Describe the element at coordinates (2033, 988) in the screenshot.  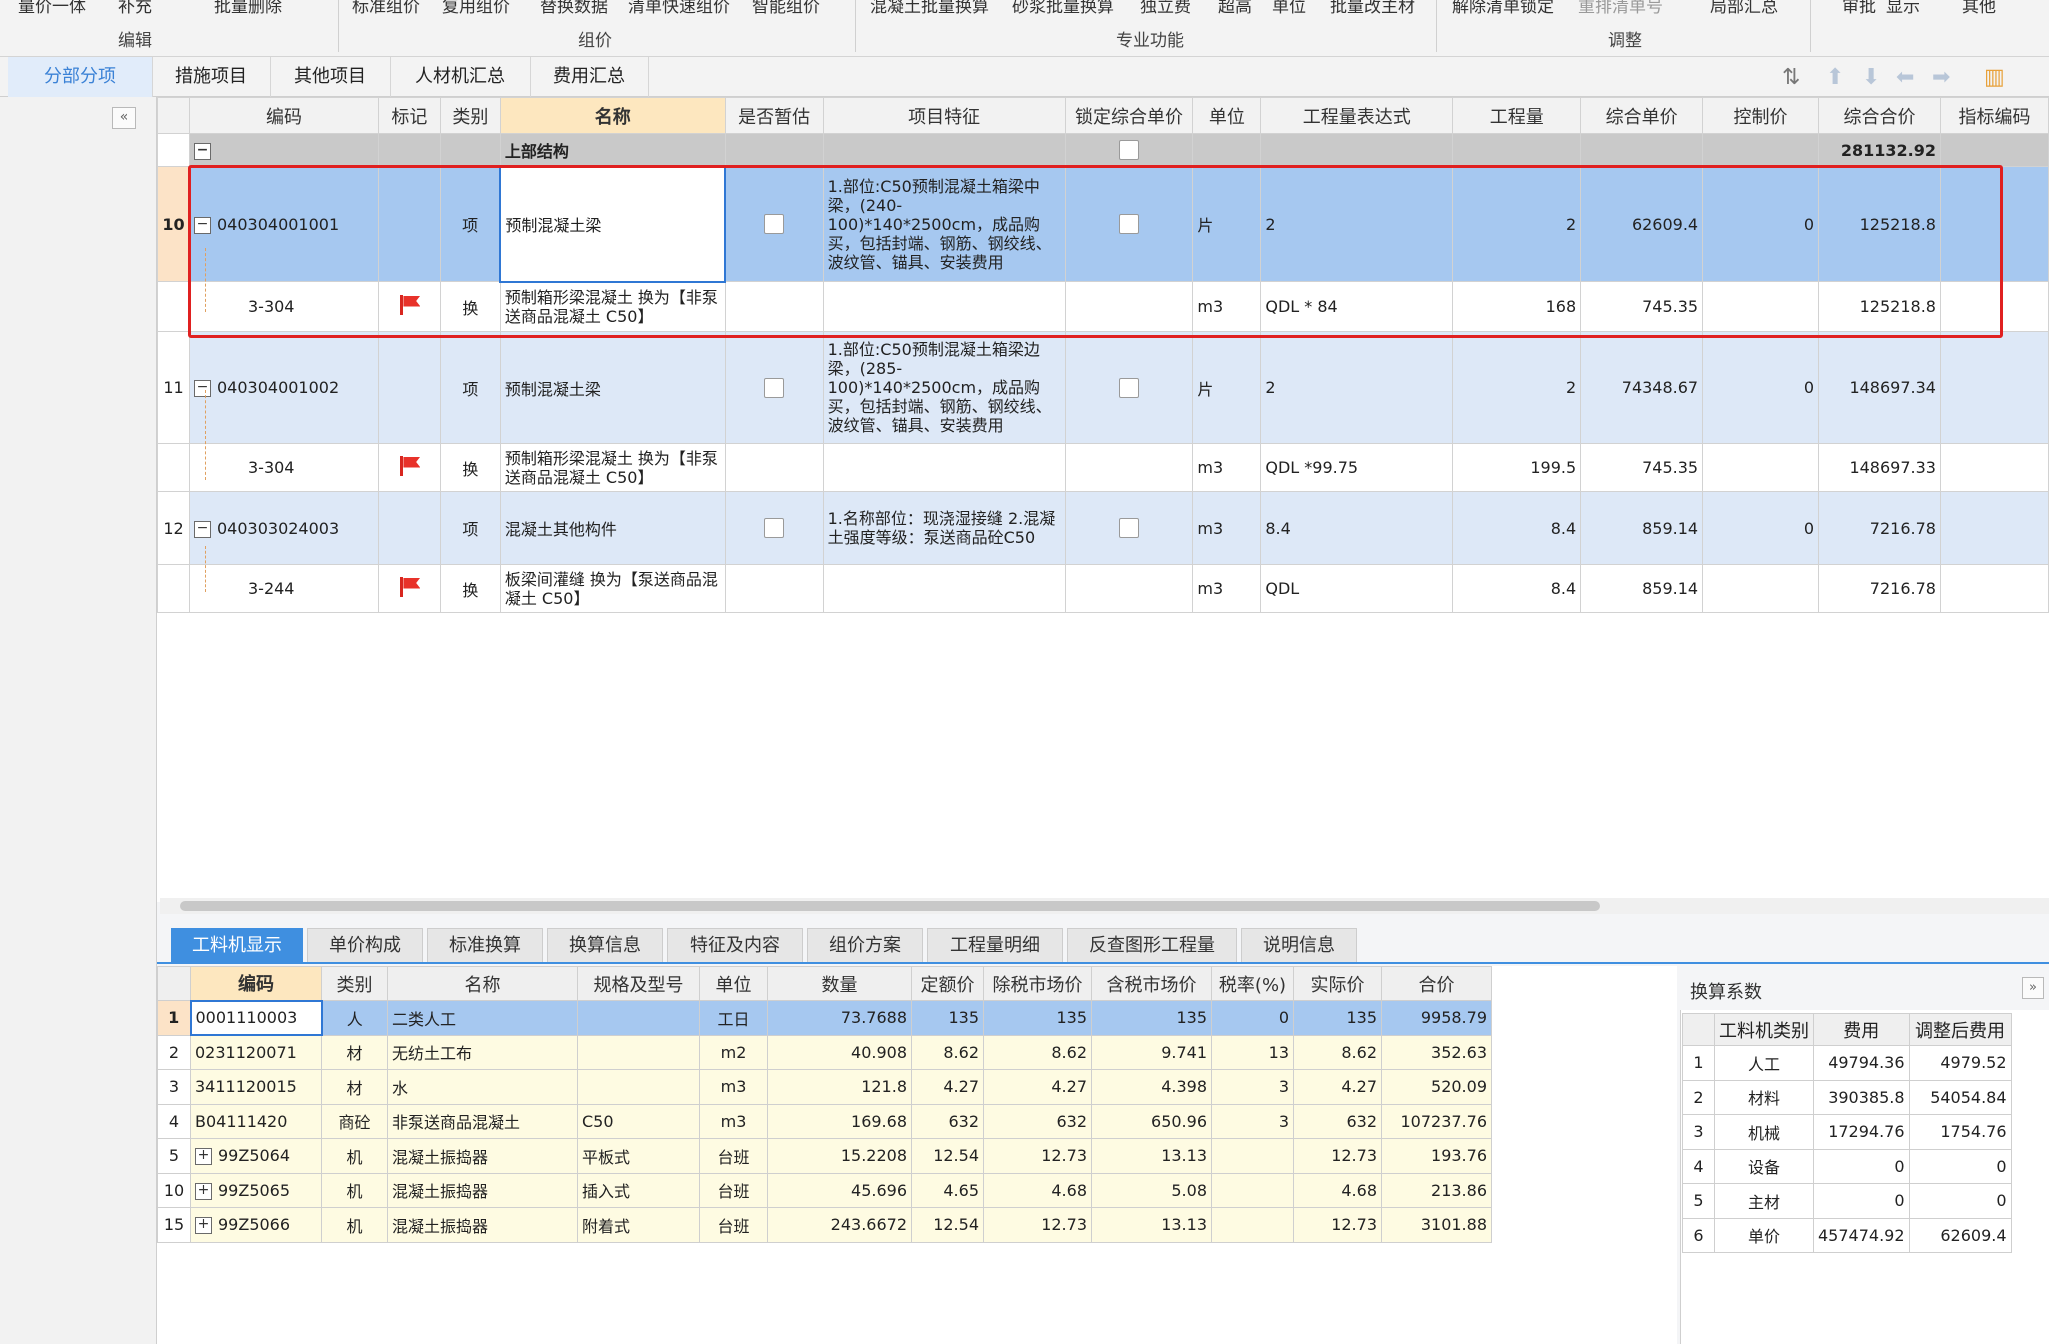
I see `expand-coef-panel-button: »` at that location.